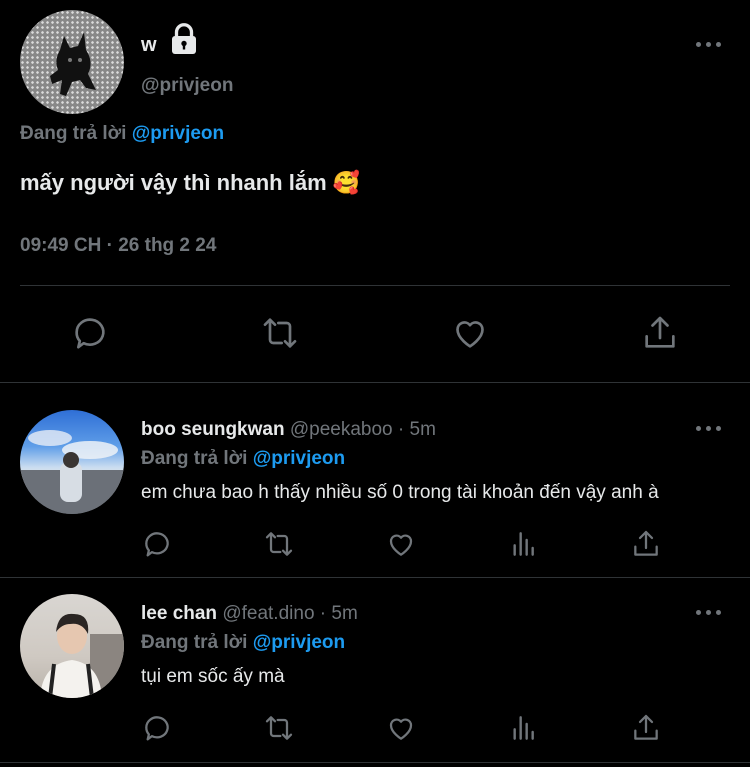 The image size is (750, 767). Describe the element at coordinates (173, 182) in the screenshot. I see `tweet-body: mấy người vậy thì nhanh lắm` at that location.